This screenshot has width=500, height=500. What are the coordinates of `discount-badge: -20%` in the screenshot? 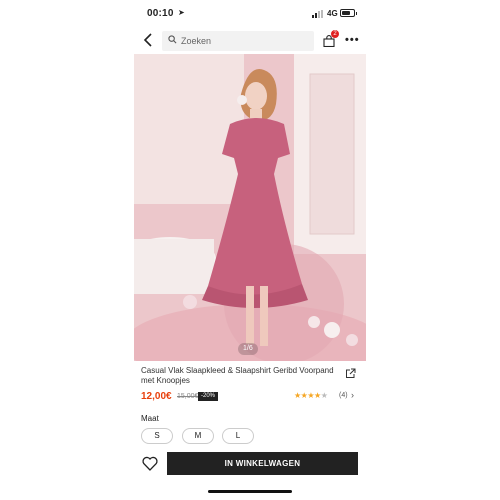 It's located at (208, 396).